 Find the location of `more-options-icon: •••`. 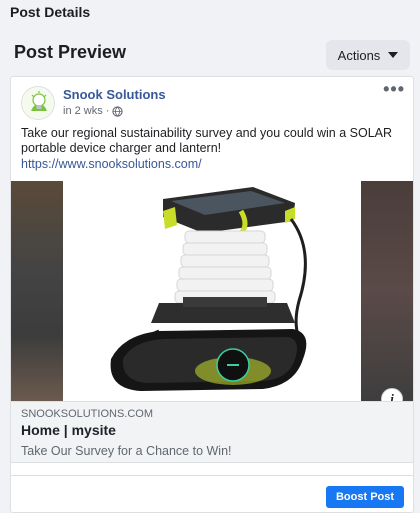

more-options-icon: ••• is located at coordinates (394, 89).